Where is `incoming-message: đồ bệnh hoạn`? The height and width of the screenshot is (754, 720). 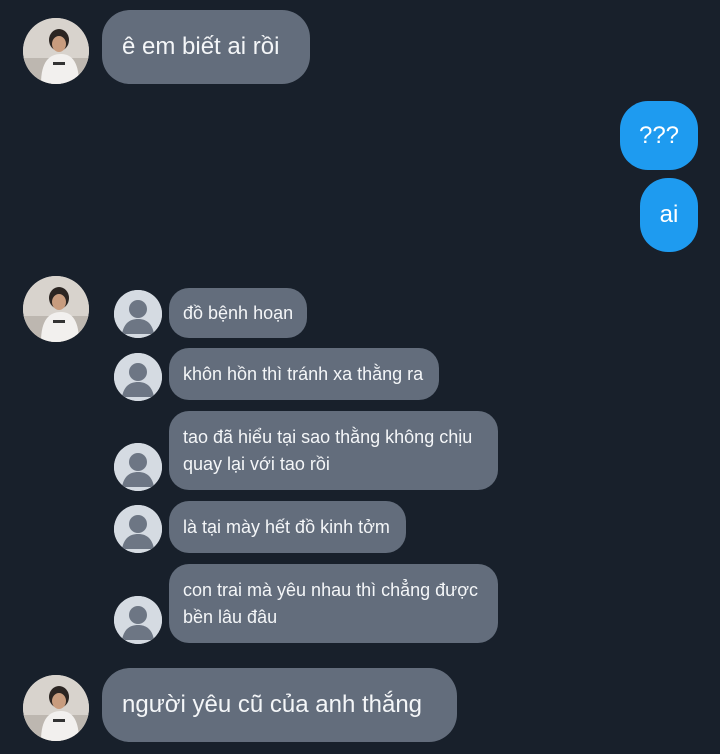 incoming-message: đồ bệnh hoạn is located at coordinates (238, 313).